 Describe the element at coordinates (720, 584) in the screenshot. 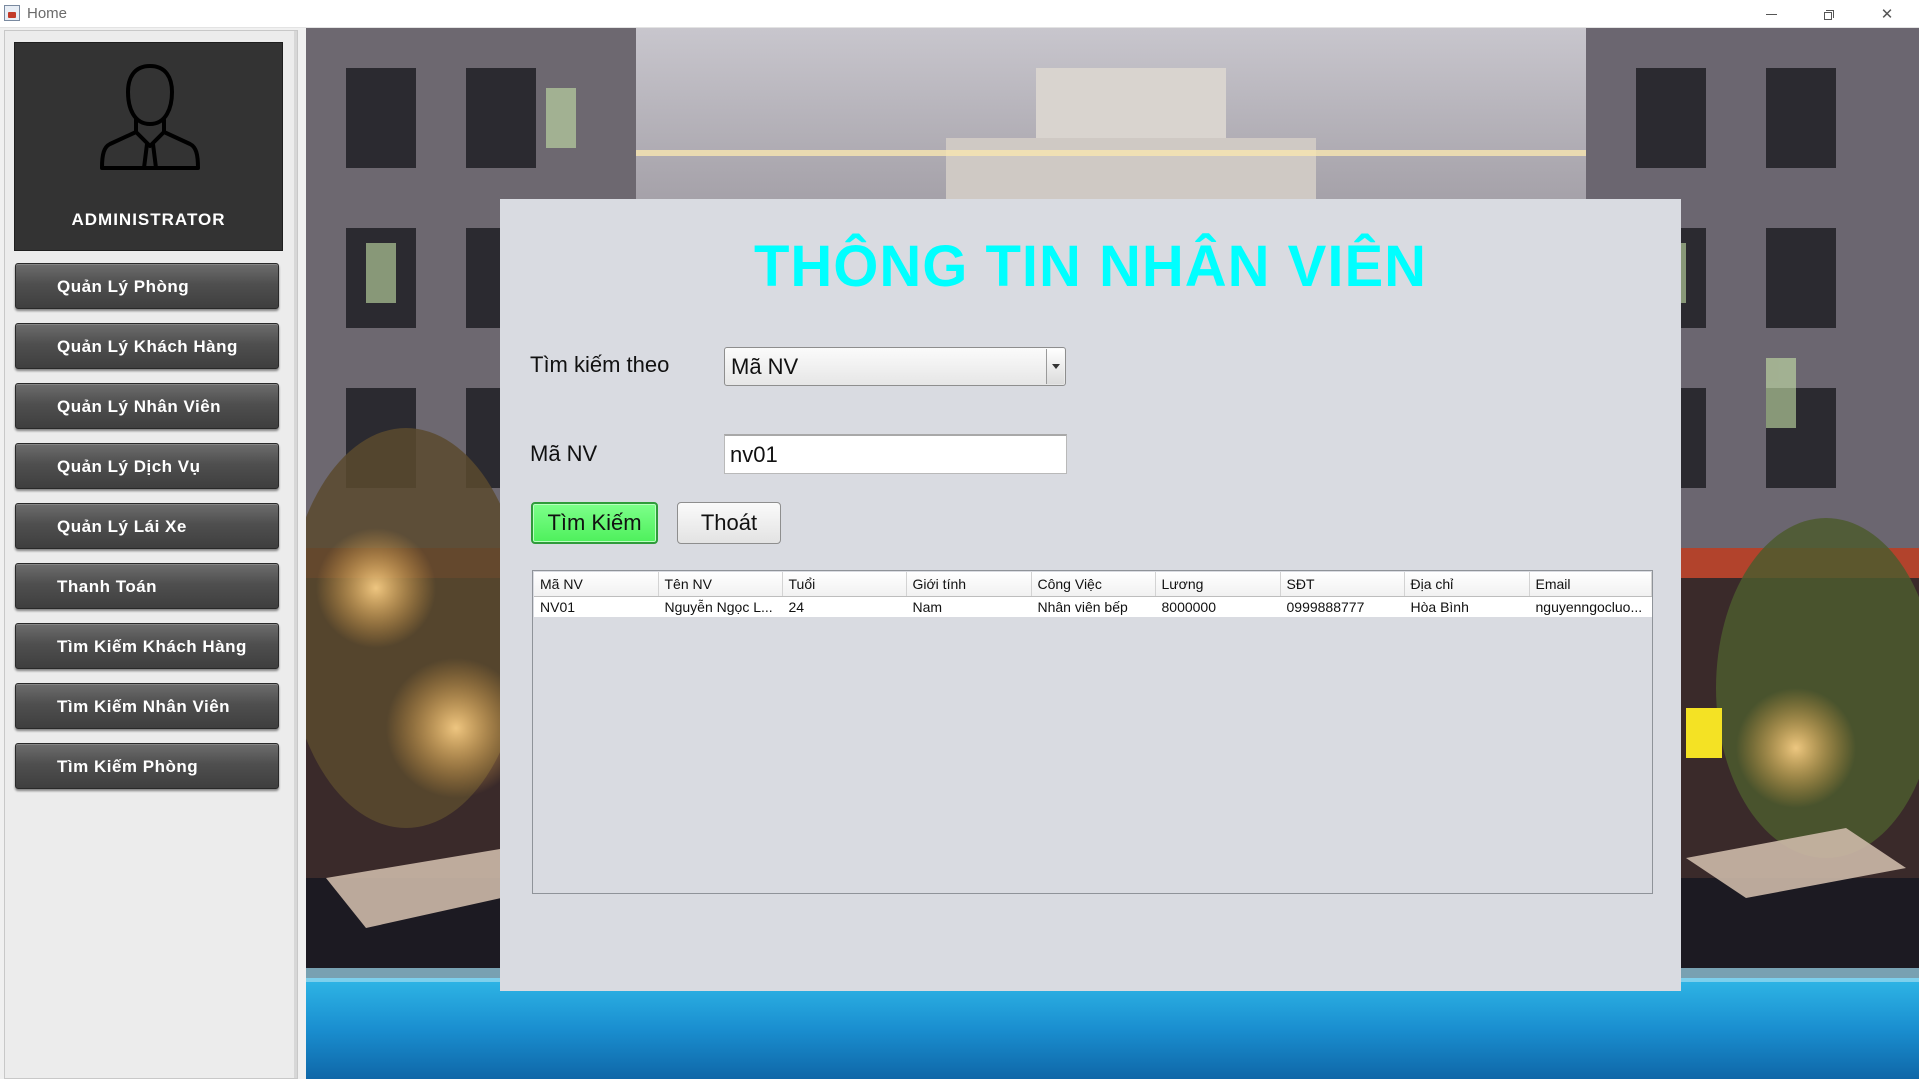

I see `column-header-ten-nv: Tên NV` at that location.